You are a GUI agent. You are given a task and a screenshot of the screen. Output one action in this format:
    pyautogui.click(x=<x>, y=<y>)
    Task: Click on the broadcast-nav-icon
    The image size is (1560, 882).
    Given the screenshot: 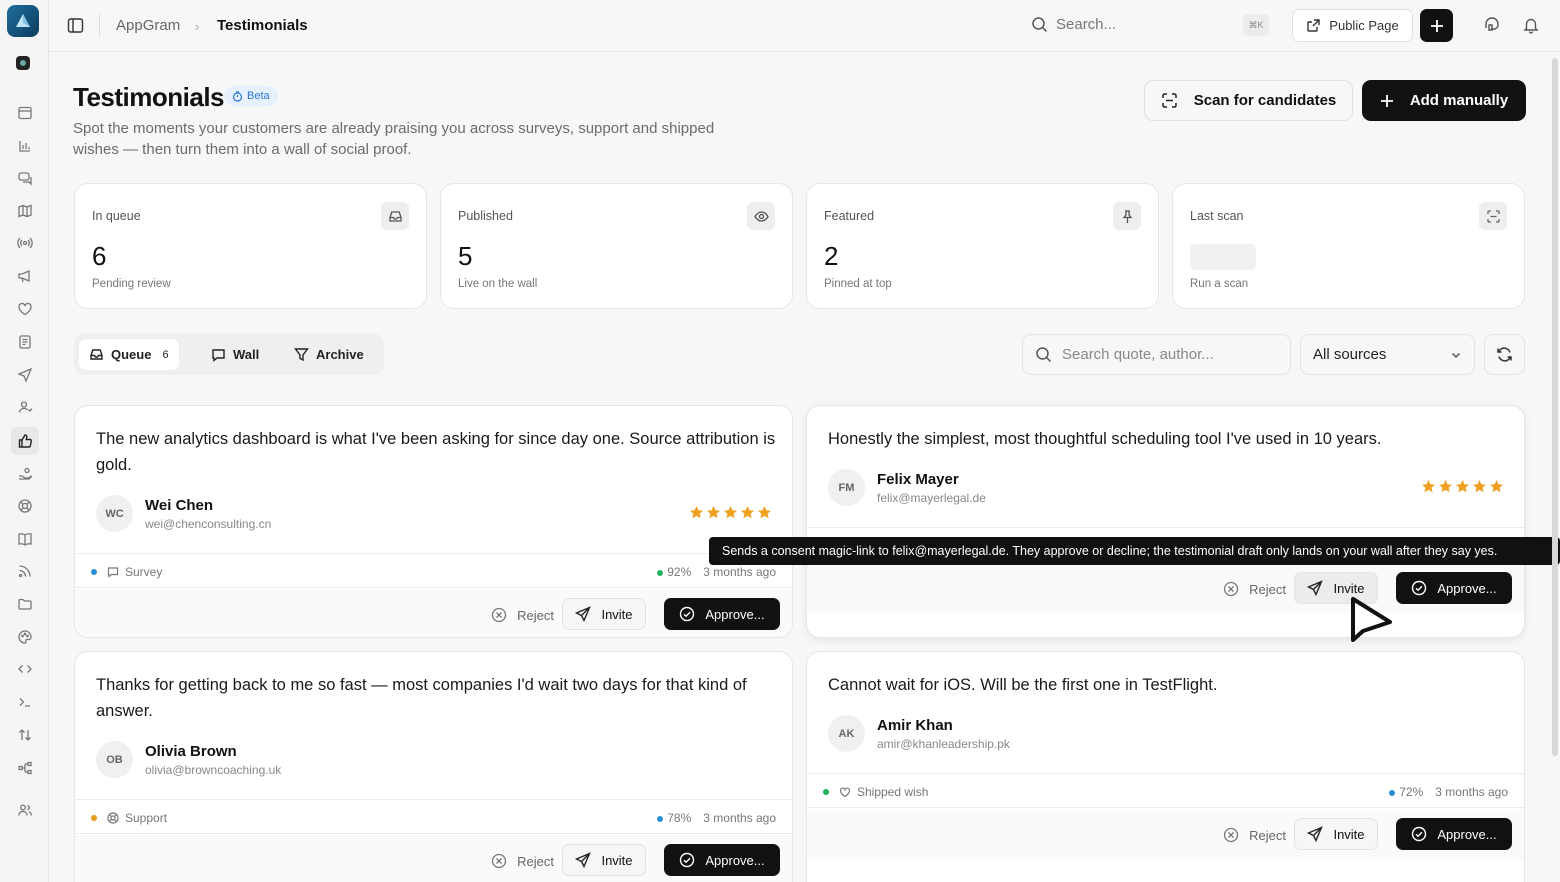 What is the action you would take?
    pyautogui.click(x=25, y=243)
    